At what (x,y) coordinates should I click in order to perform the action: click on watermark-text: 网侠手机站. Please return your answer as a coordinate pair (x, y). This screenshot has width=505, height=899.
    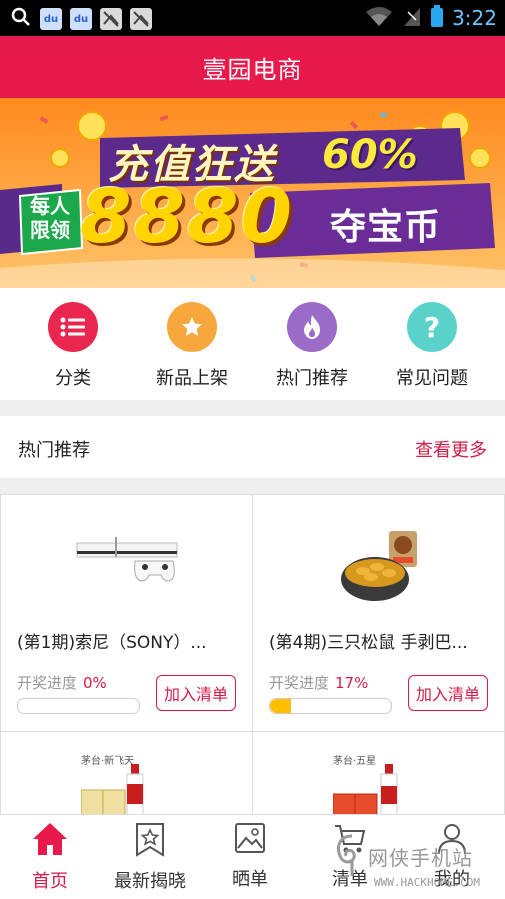
    Looking at the image, I should click on (420, 858).